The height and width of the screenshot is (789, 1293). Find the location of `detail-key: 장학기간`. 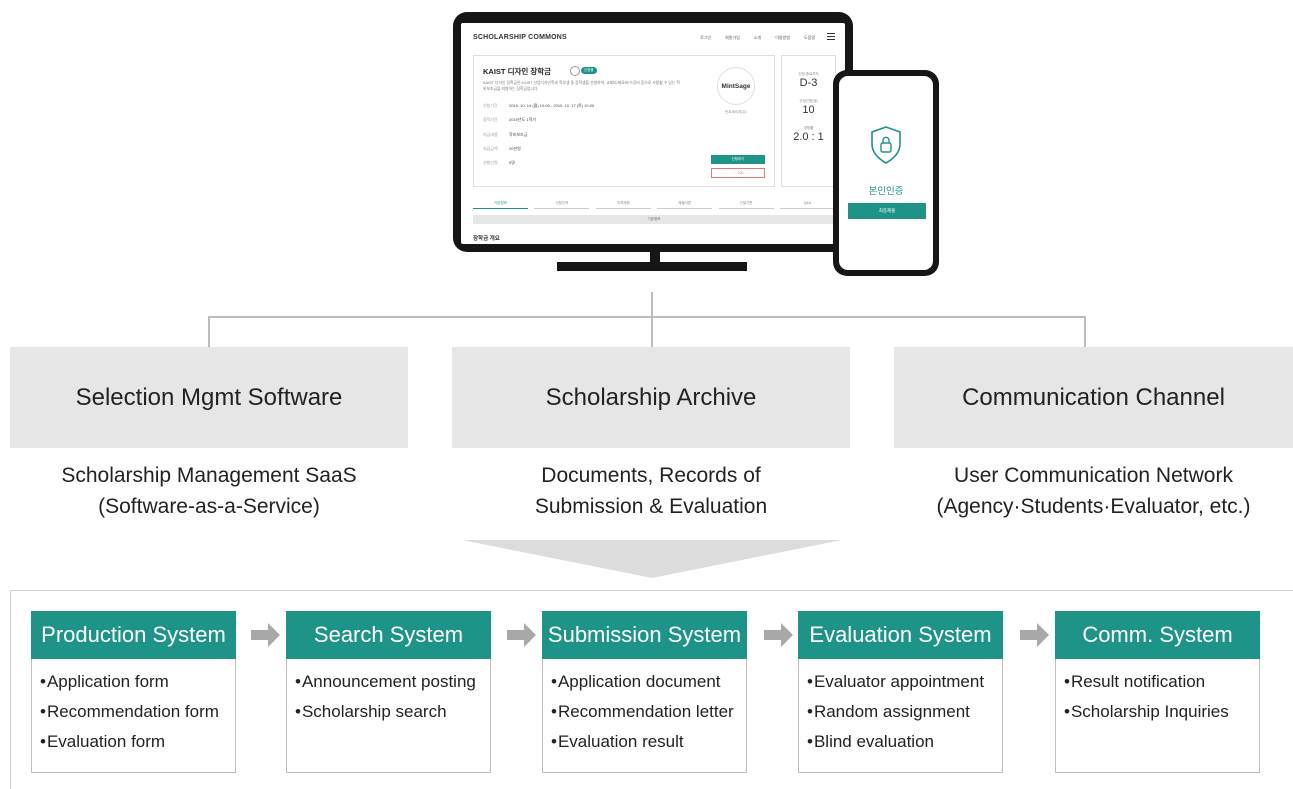

detail-key: 장학기간 is located at coordinates (490, 120).